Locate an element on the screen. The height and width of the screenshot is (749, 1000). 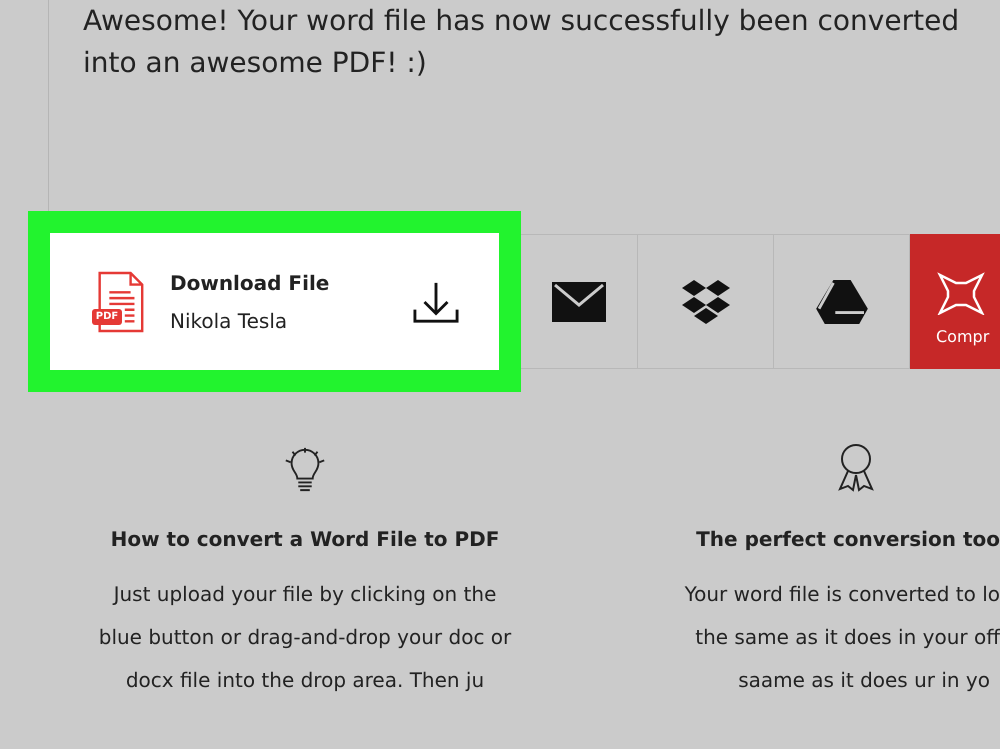
feature-text: docx file into the drop area. Then ju is located at coordinates (305, 680).